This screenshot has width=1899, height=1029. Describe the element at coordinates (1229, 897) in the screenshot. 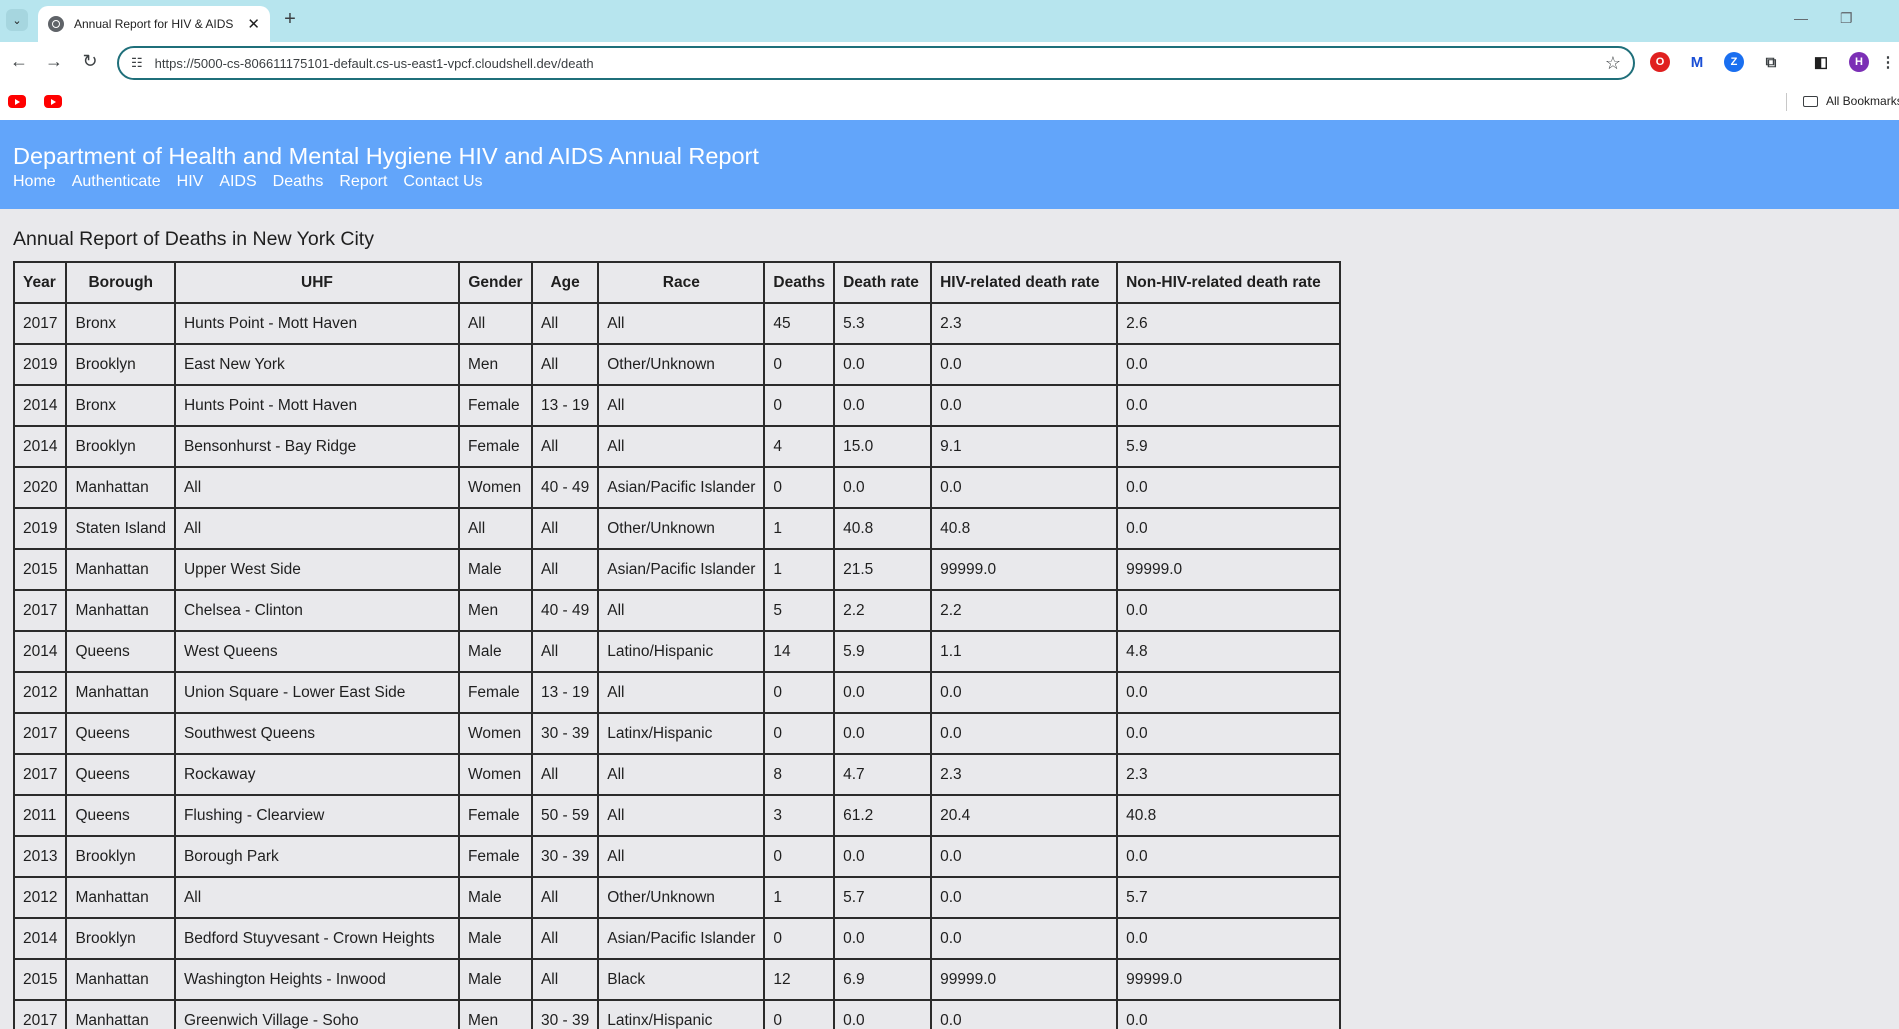

I see `cell-non-hiv-death-rate: 5.7` at that location.